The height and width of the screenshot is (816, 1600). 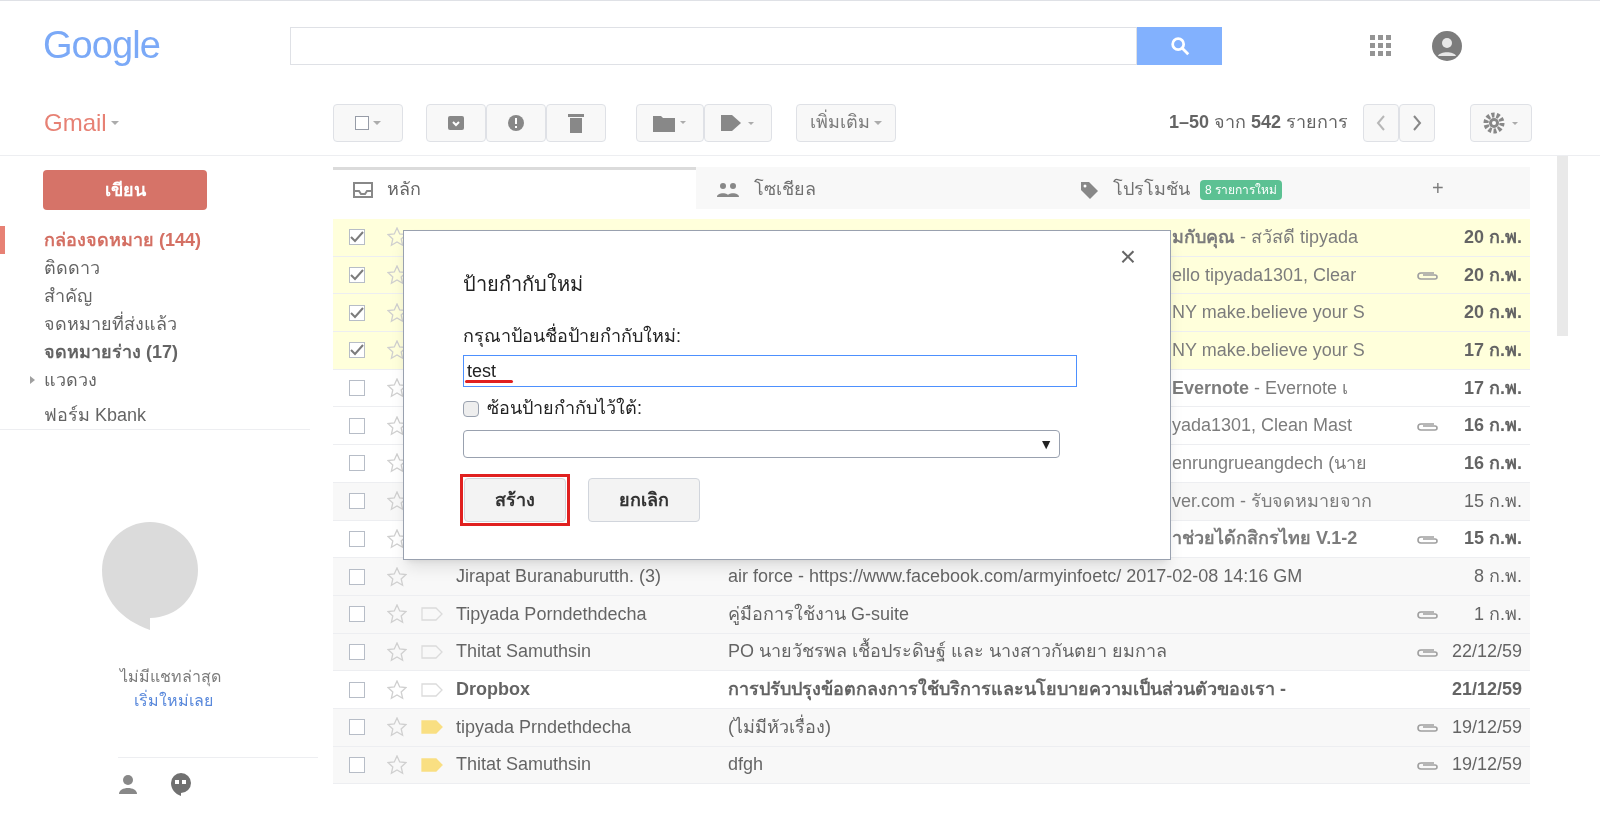 What do you see at coordinates (1016, 577) in the screenshot?
I see `email-subject: air force - https://www.facebook.com/armyinfoetc/ 2017-02-08 14:16 GM` at bounding box center [1016, 577].